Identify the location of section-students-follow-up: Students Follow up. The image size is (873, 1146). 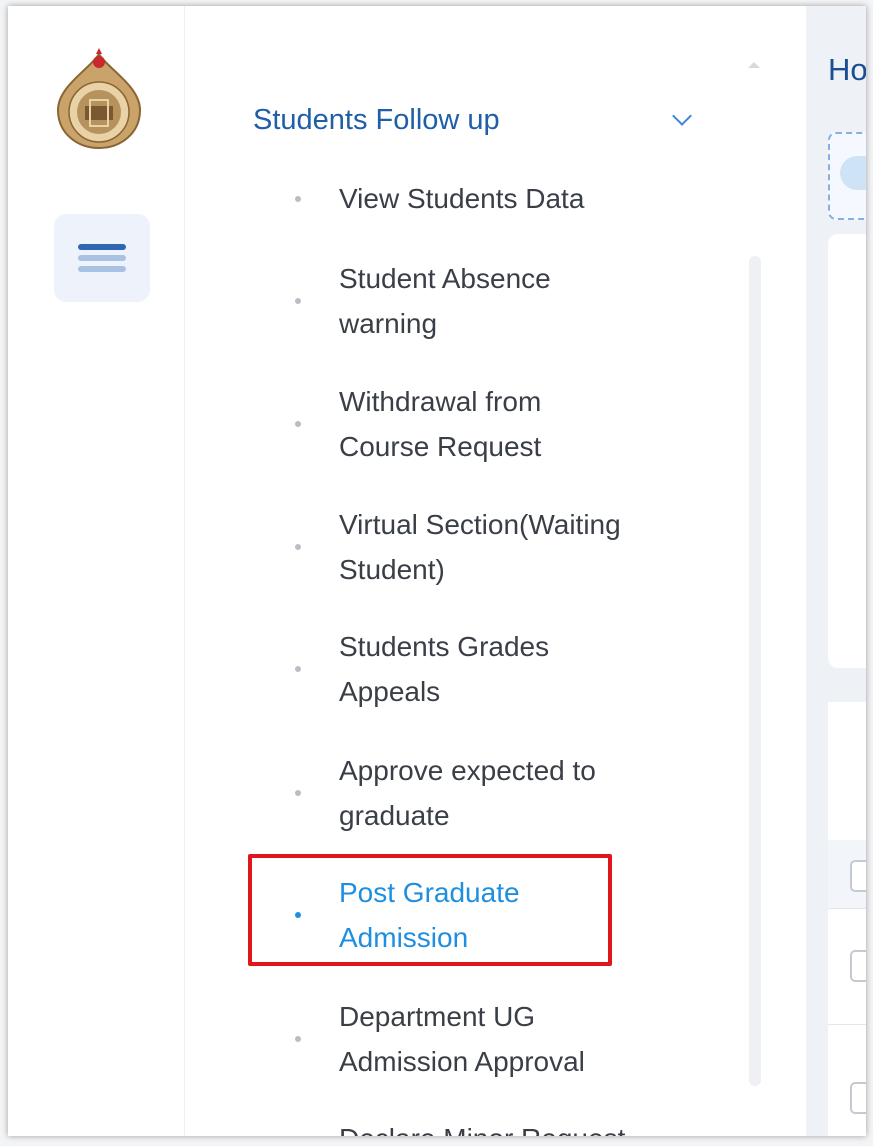
(473, 120).